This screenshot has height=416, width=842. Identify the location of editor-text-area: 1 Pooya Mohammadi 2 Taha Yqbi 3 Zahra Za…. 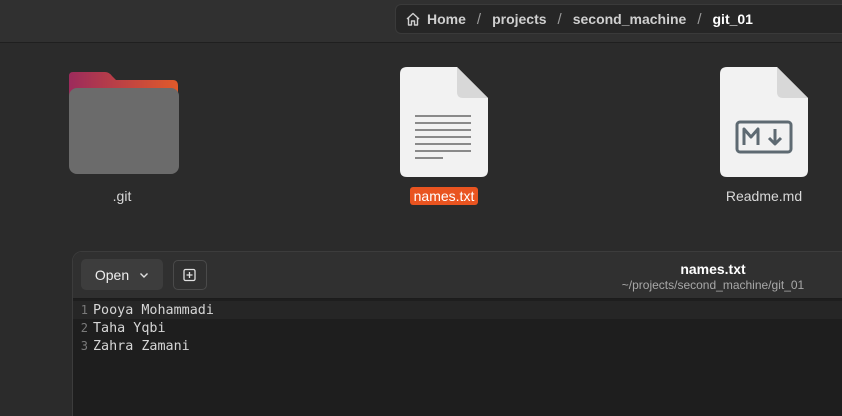
(457, 327).